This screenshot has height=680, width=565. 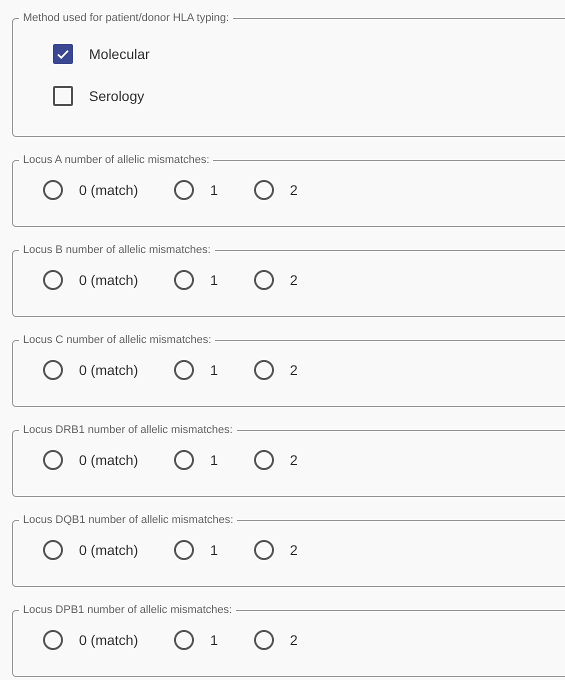 What do you see at coordinates (126, 18) in the screenshot?
I see `group-legend: Method used for patient/donor HLA typing:` at bounding box center [126, 18].